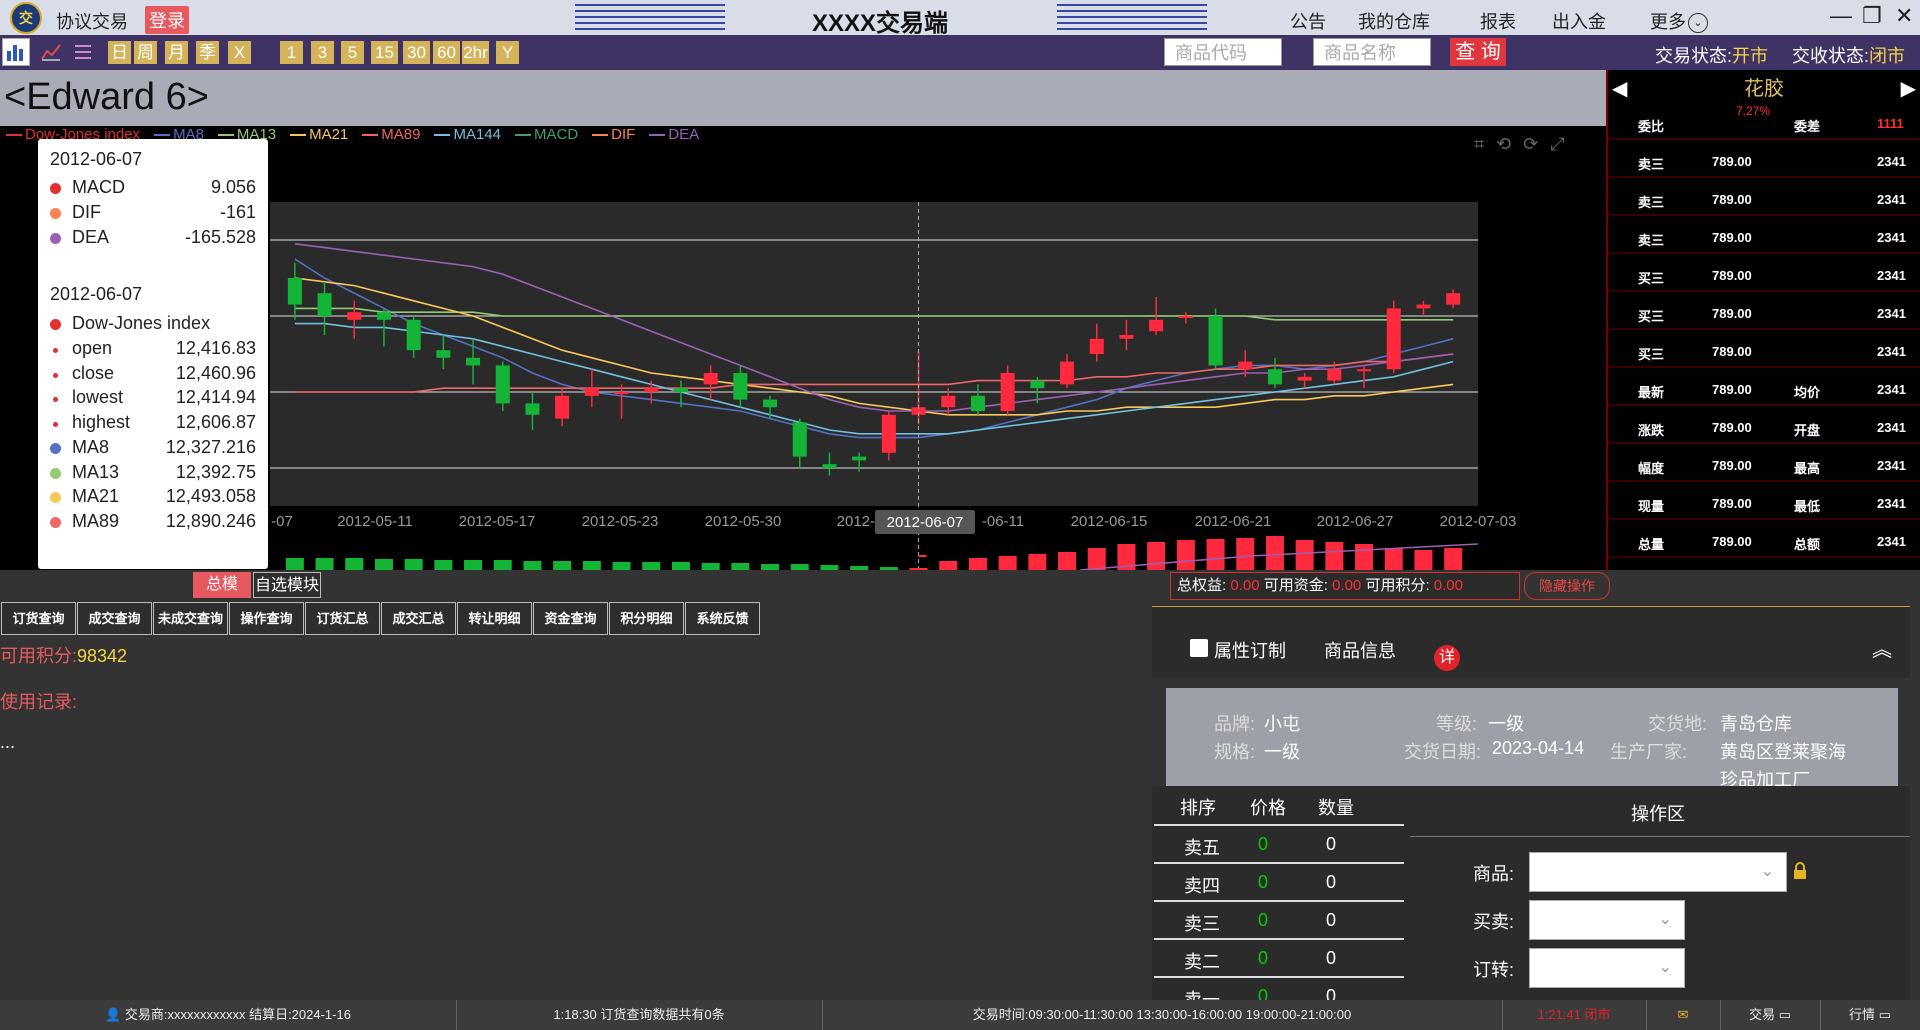 The height and width of the screenshot is (1030, 1920). What do you see at coordinates (1683, 1015) in the screenshot?
I see `mail-icon: ✉` at bounding box center [1683, 1015].